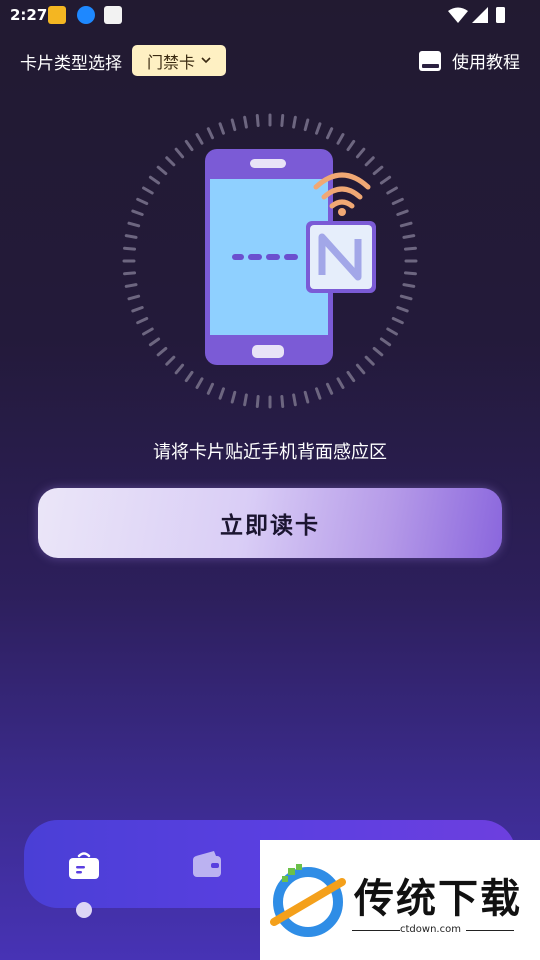 The height and width of the screenshot is (960, 540). Describe the element at coordinates (430, 929) in the screenshot. I see `watermark-url: ctdown.com` at that location.